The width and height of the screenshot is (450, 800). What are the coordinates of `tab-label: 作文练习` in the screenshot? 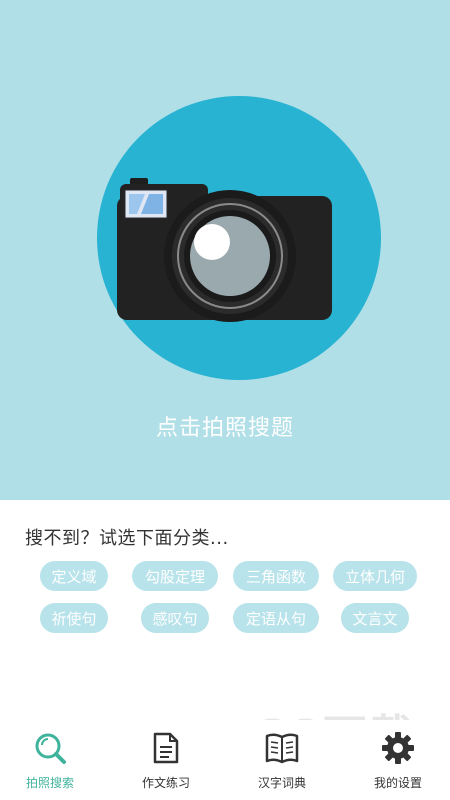 It's located at (165, 783).